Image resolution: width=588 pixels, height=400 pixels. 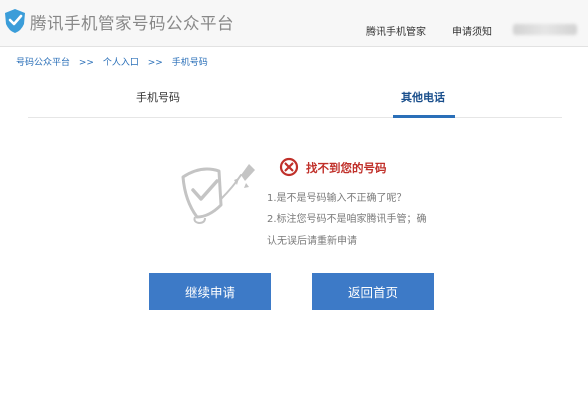 I want to click on nav-notice-link: 申请须知, so click(x=472, y=30).